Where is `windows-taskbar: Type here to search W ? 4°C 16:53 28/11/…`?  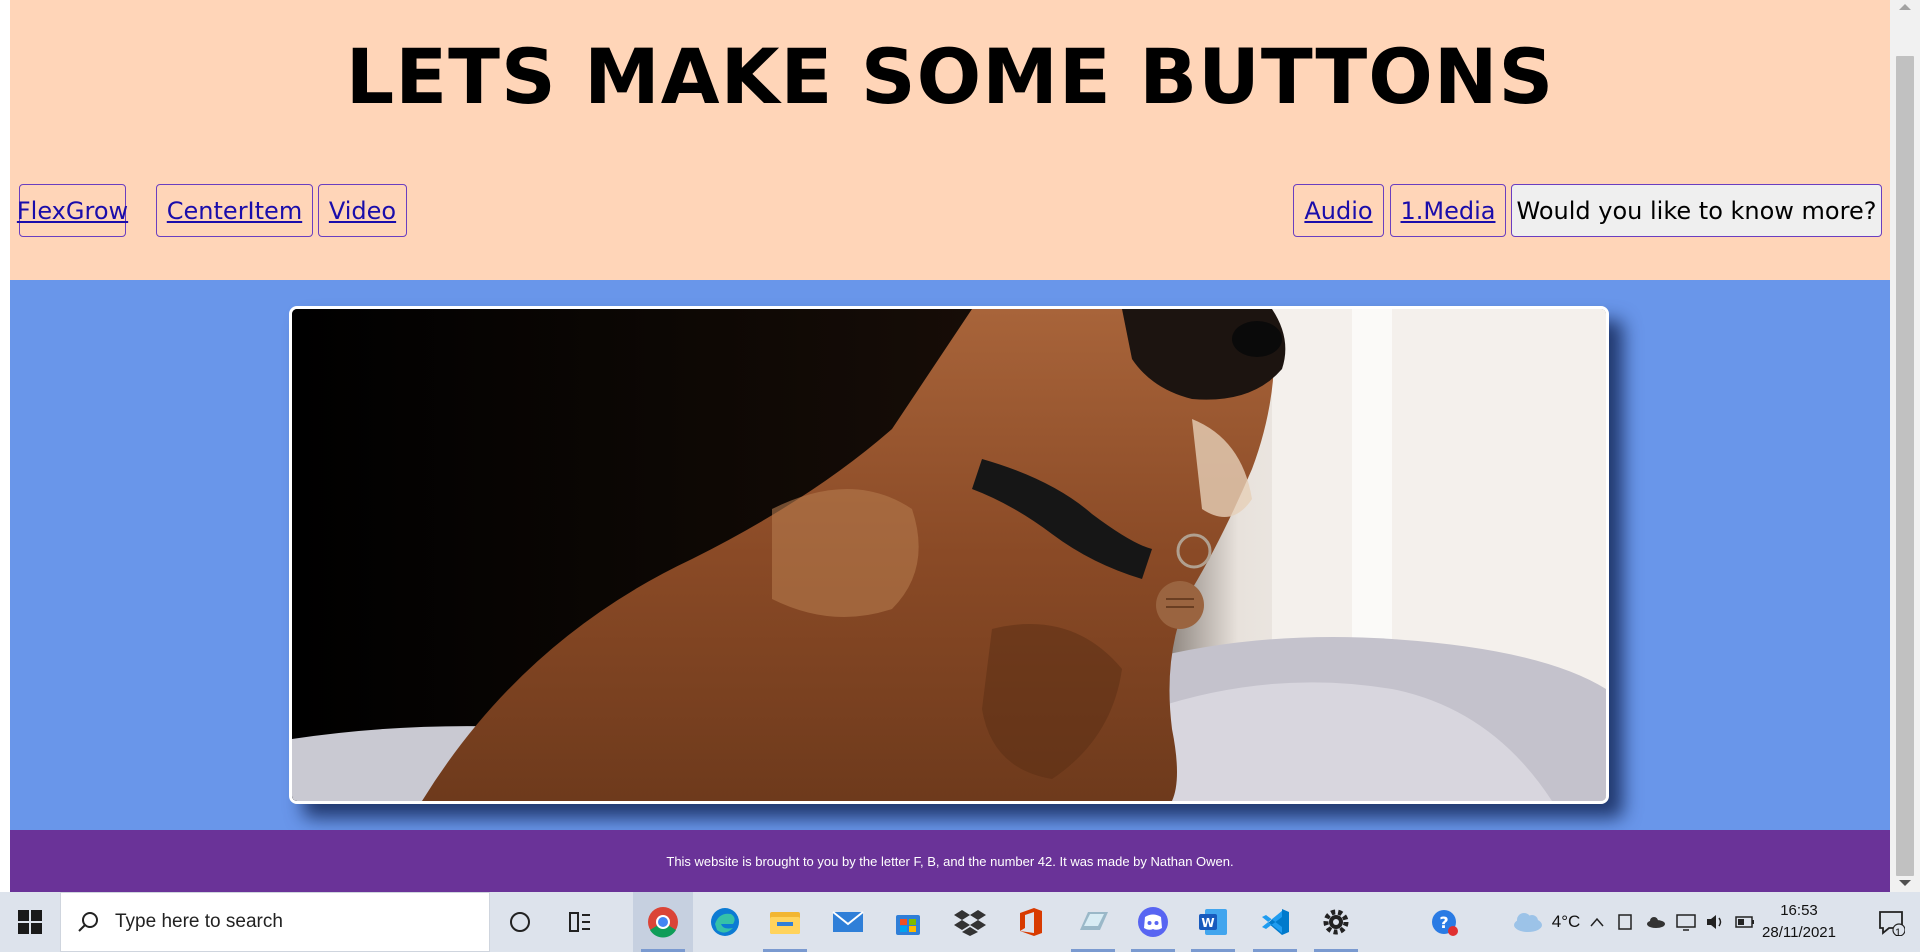
windows-taskbar: Type here to search W ? 4°C 16:53 28/11/… is located at coordinates (960, 922).